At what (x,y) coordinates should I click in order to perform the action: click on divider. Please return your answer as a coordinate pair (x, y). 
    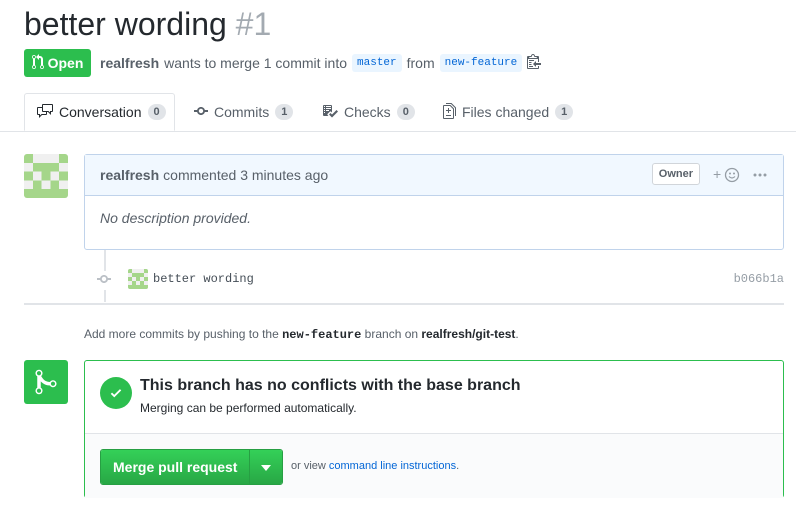
    Looking at the image, I should click on (404, 304).